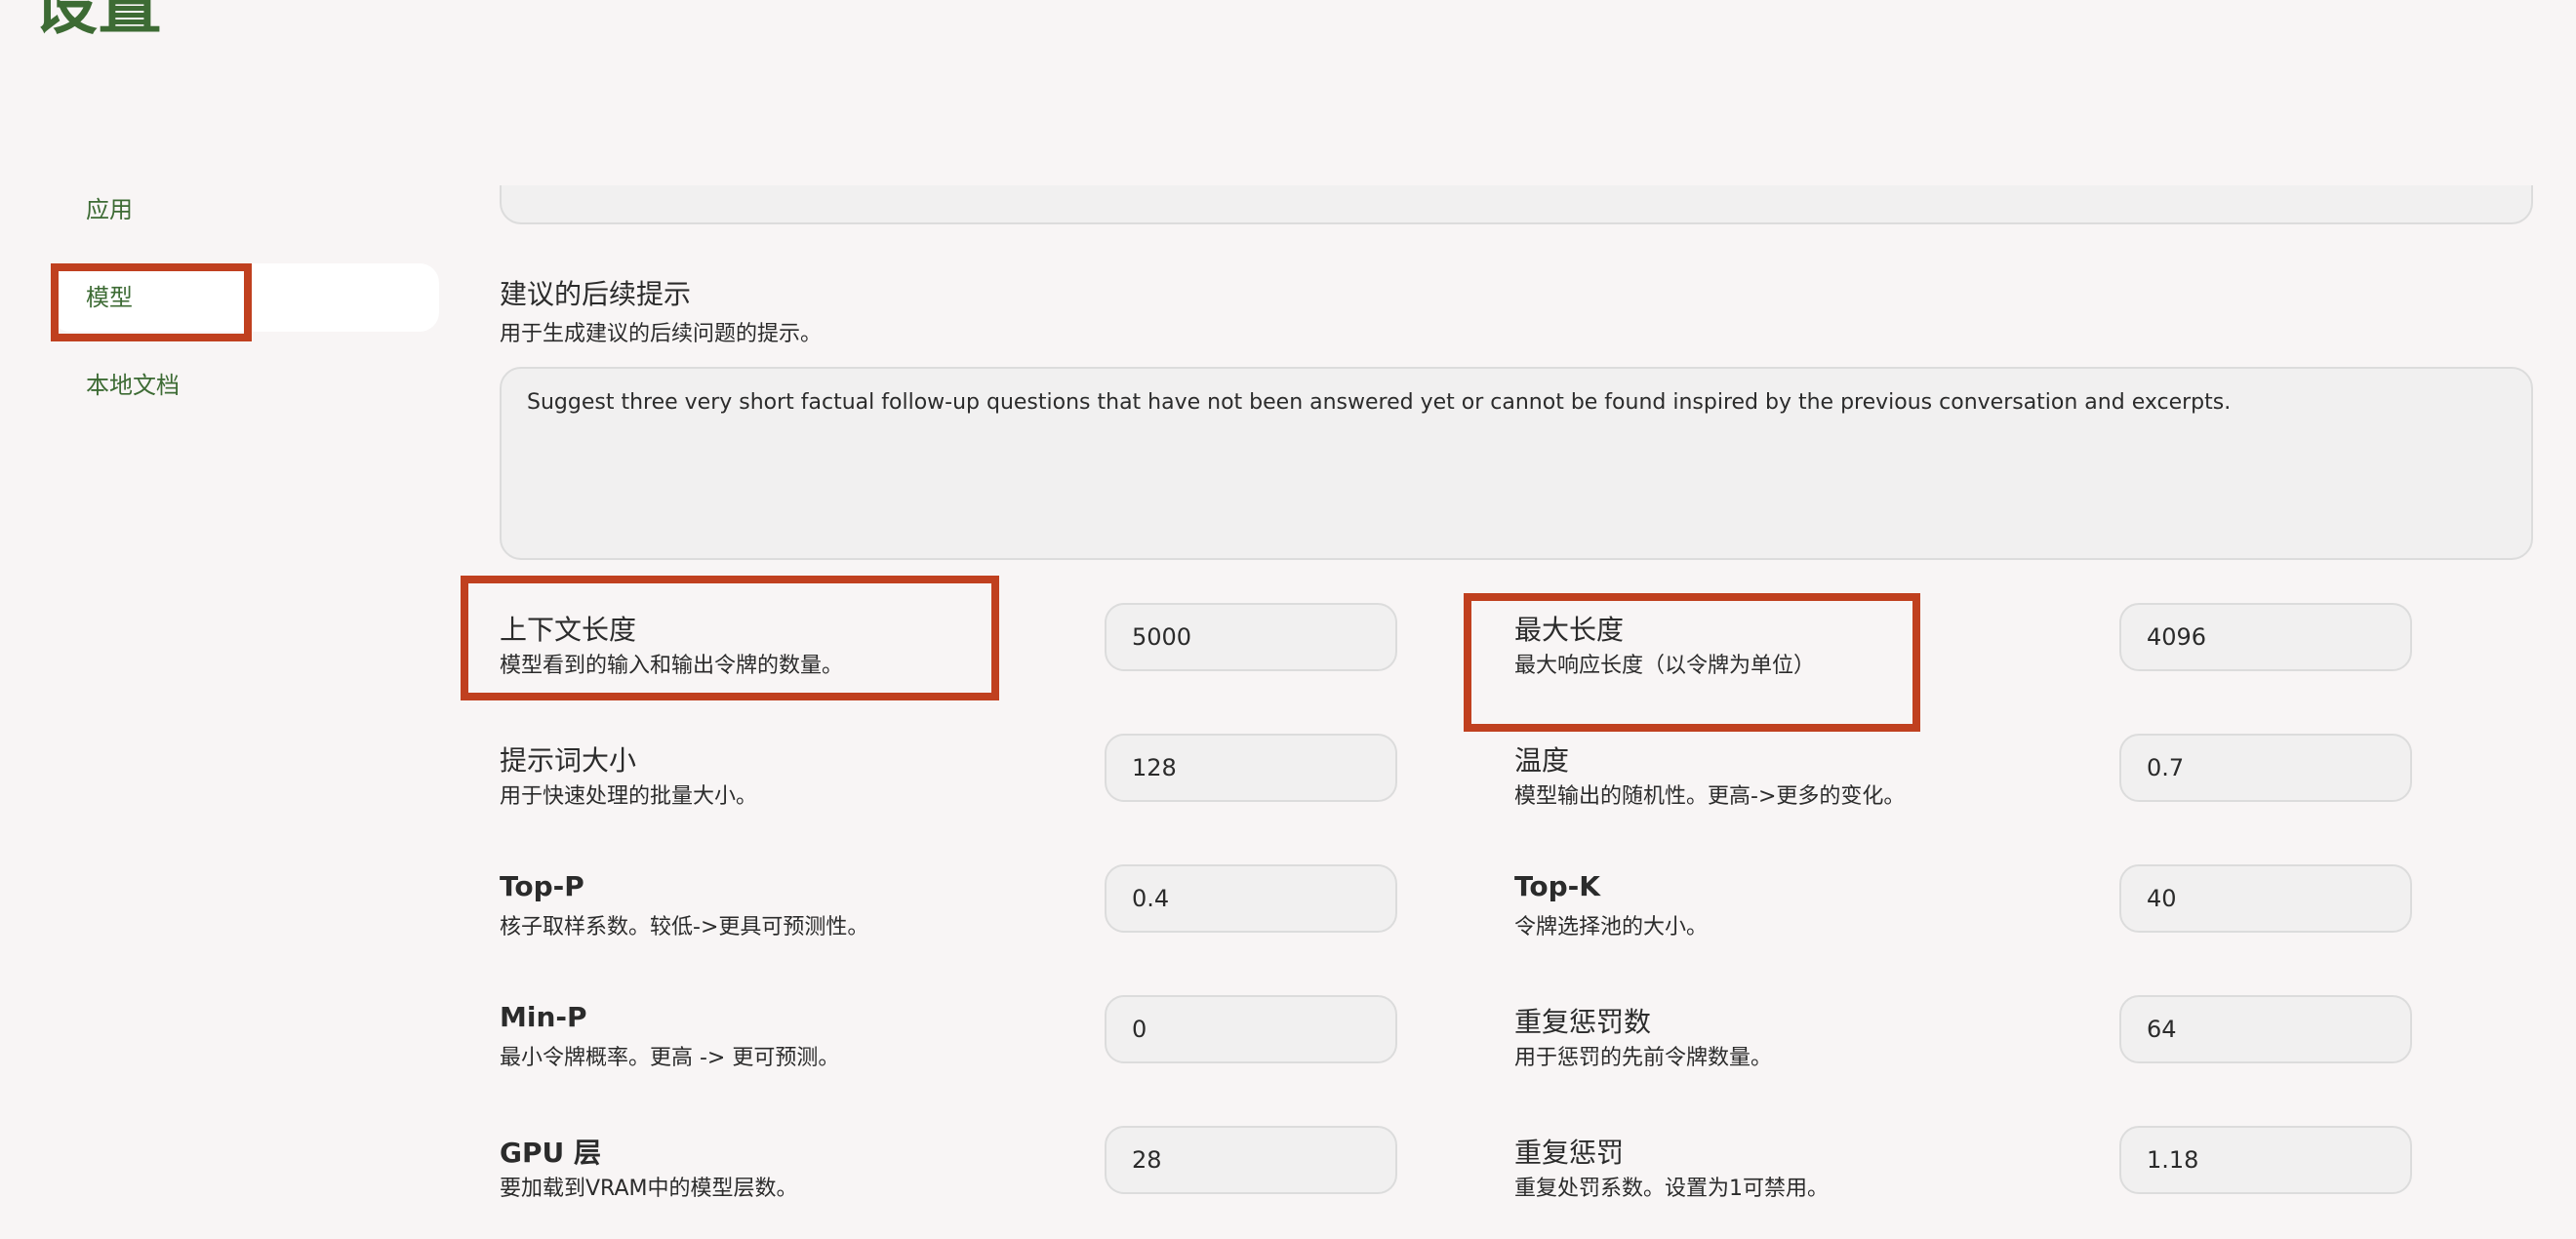 The width and height of the screenshot is (2576, 1239). I want to click on top-k-label: Top-K, so click(1557, 886).